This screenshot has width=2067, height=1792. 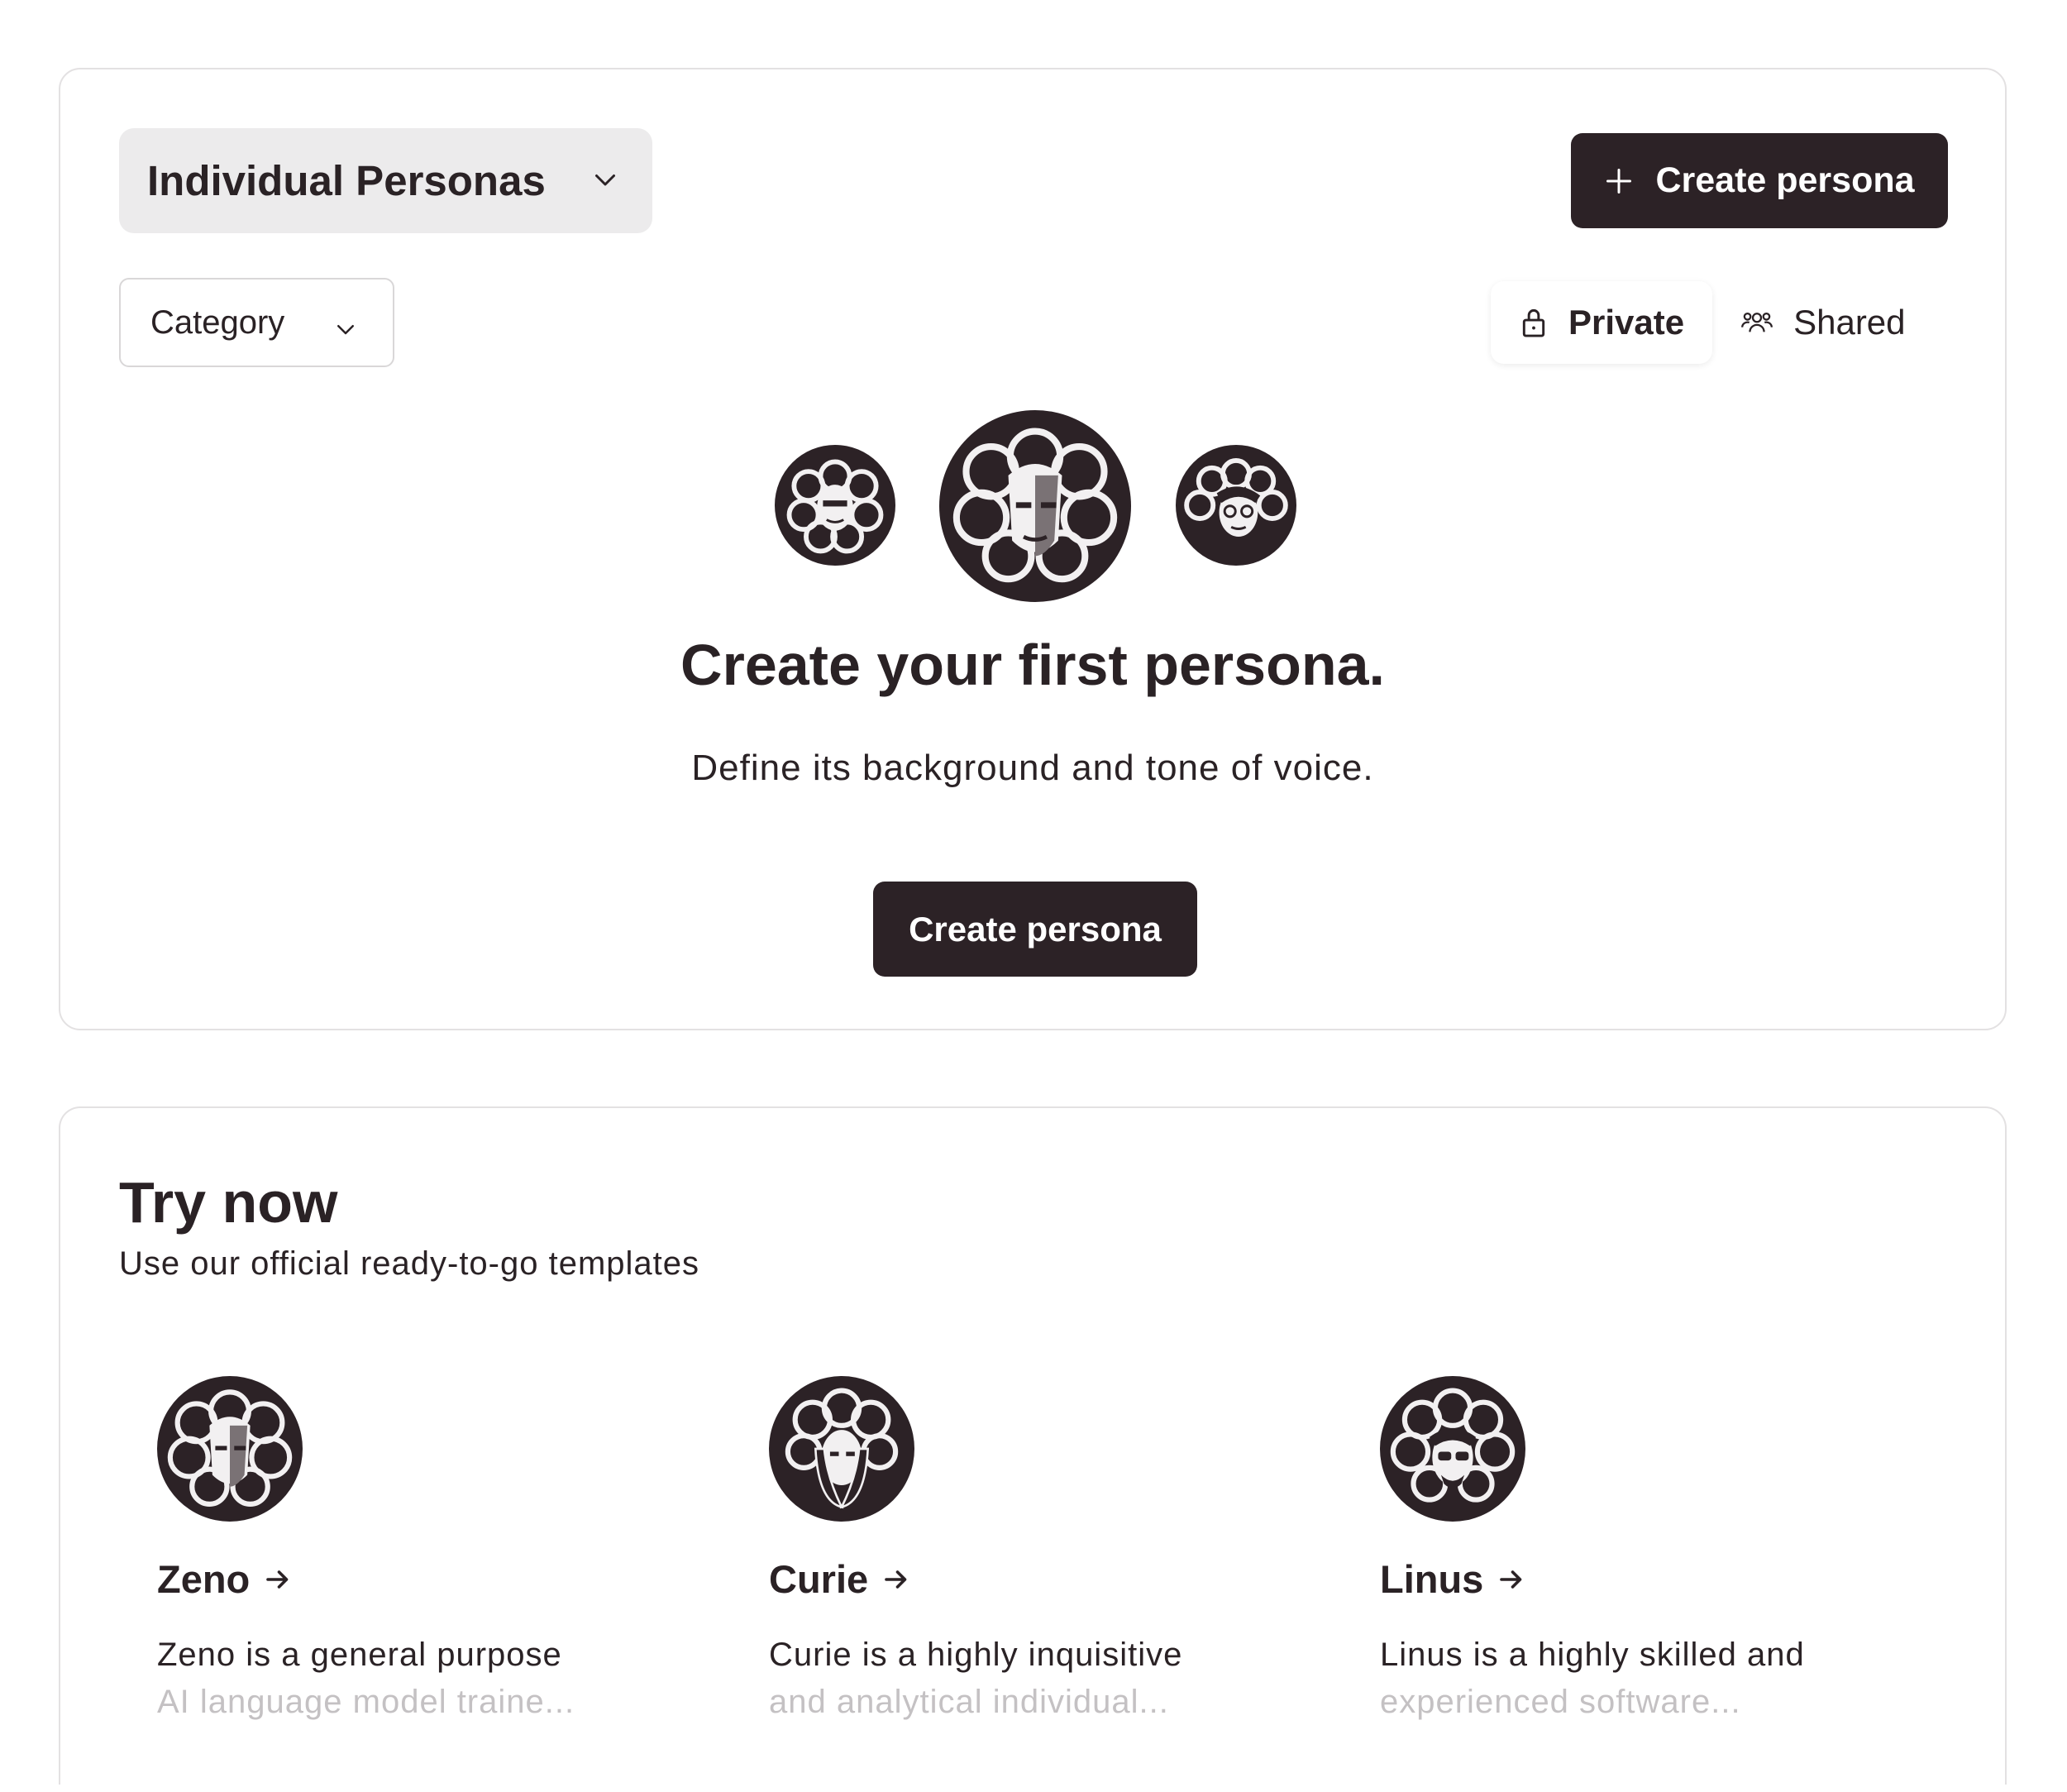 What do you see at coordinates (1849, 322) in the screenshot?
I see `visibility-shared-label: Shared` at bounding box center [1849, 322].